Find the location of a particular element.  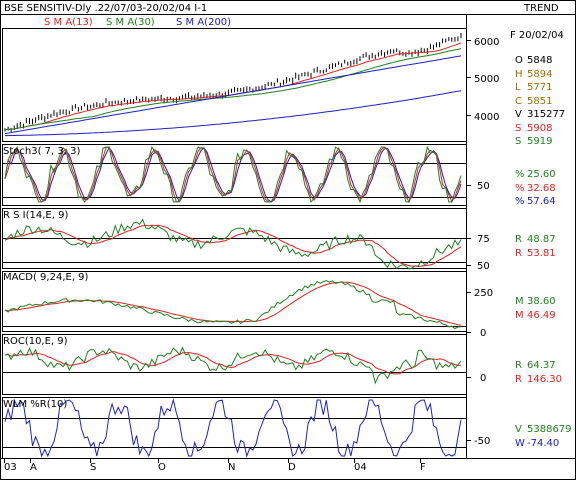

stoch-vals-row: % 25.60 is located at coordinates (535, 174).